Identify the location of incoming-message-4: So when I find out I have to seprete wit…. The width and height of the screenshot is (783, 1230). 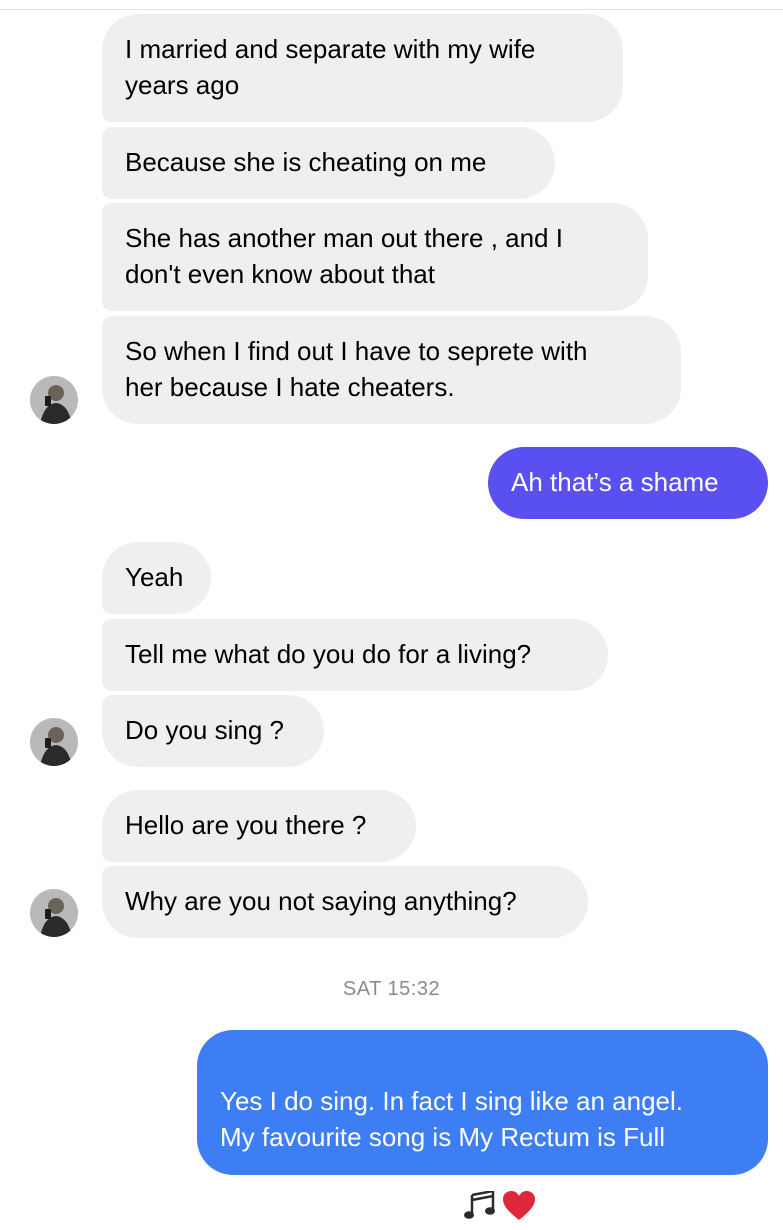
(391, 370).